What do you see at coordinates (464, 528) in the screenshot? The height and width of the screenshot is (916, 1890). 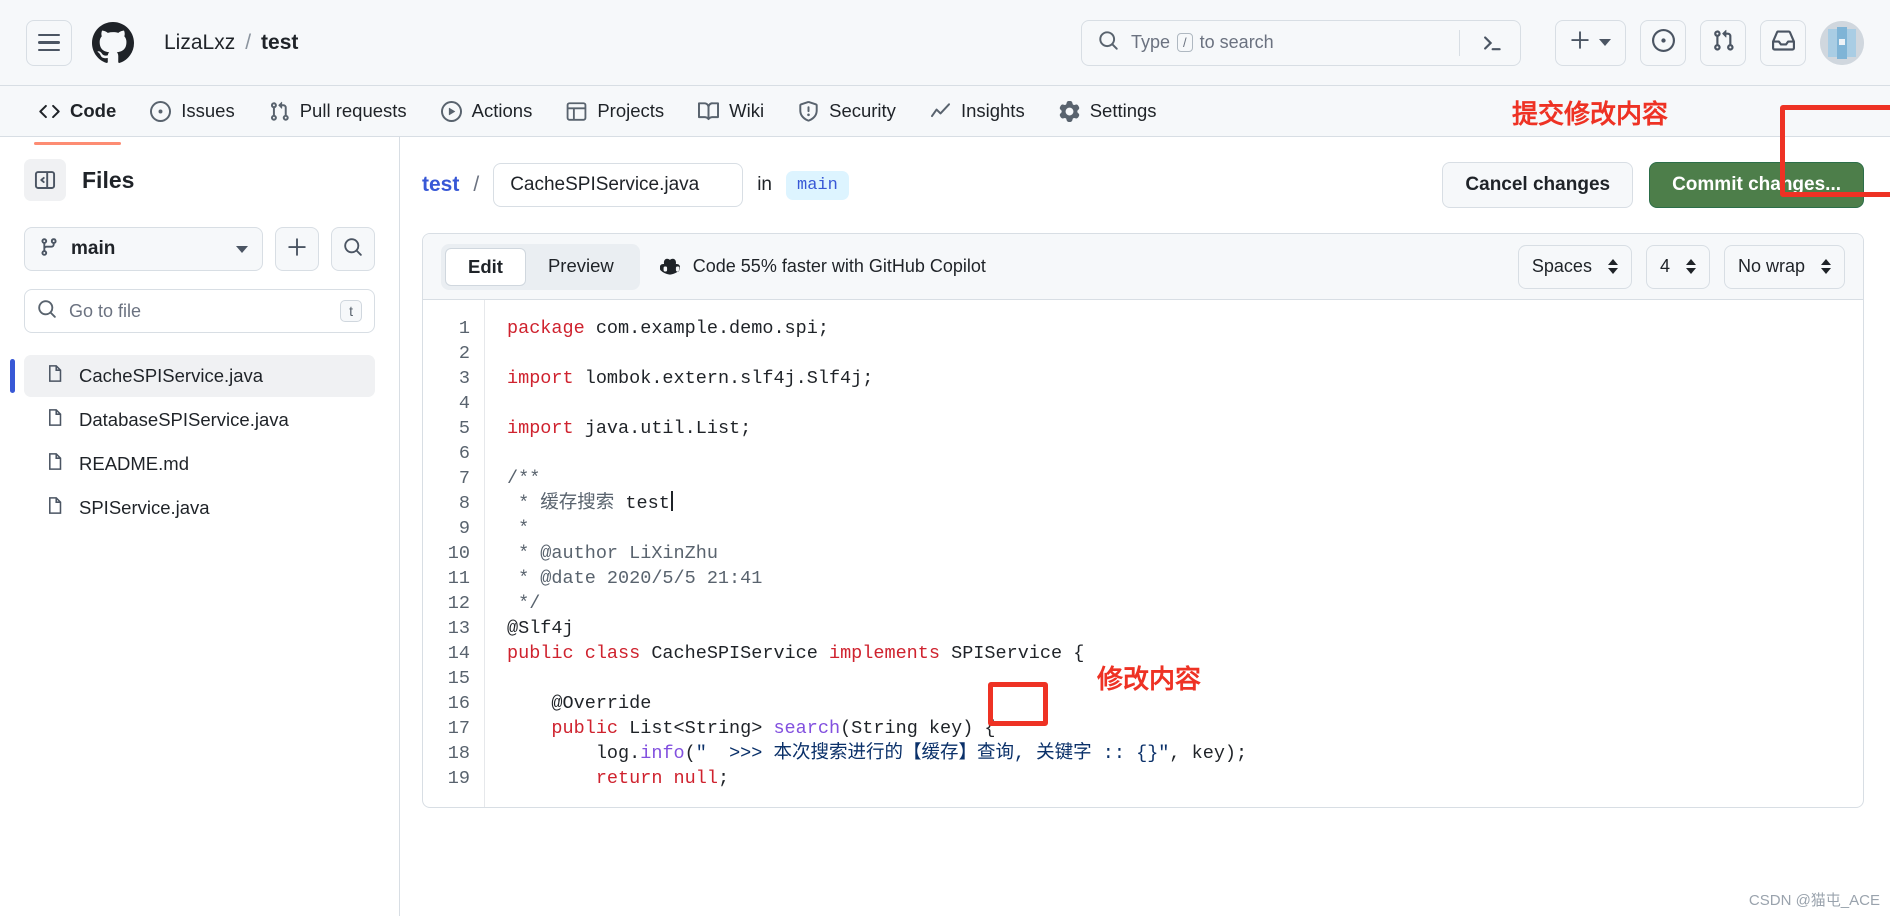 I see `line-number: 9` at bounding box center [464, 528].